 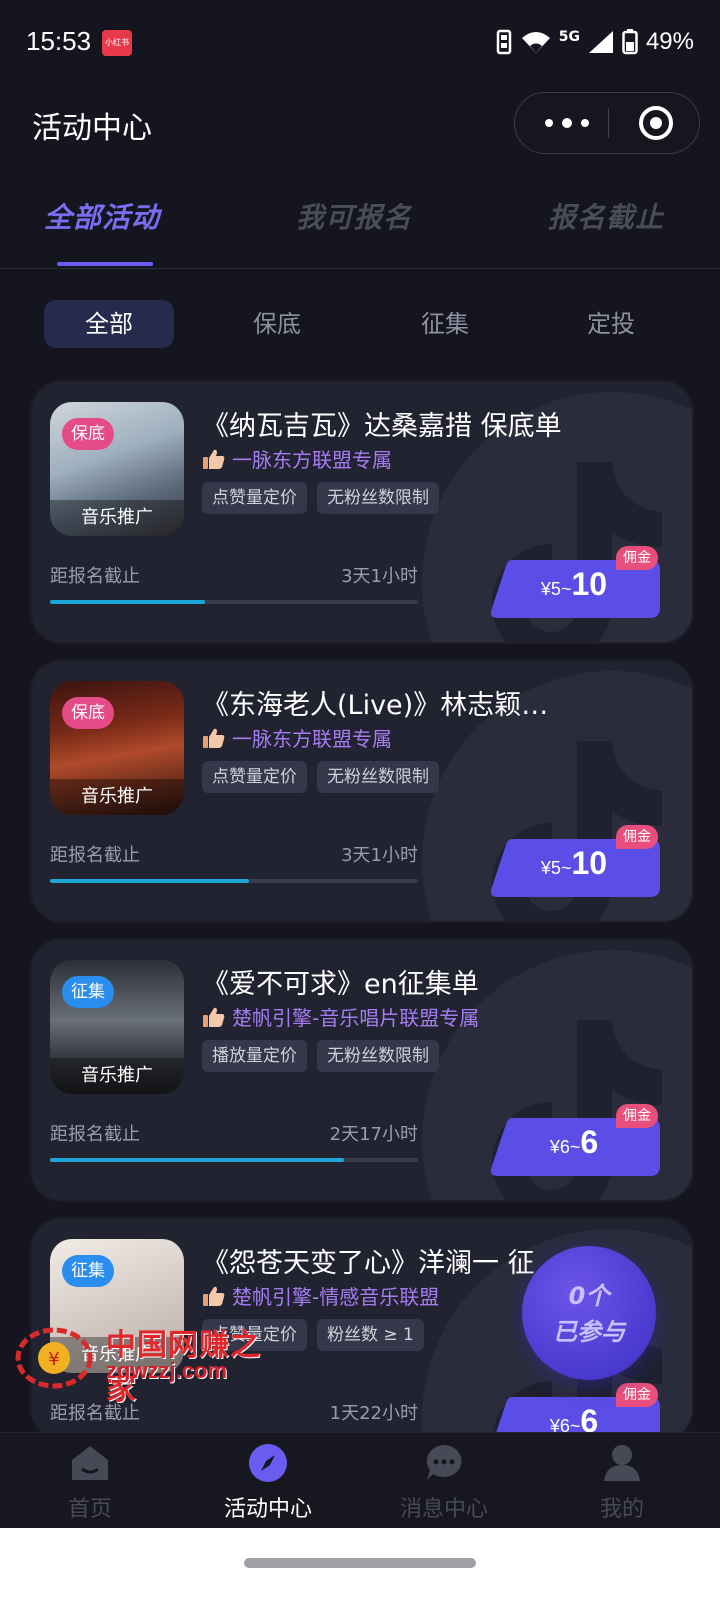 What do you see at coordinates (535, 42) in the screenshot?
I see `wifi-icon` at bounding box center [535, 42].